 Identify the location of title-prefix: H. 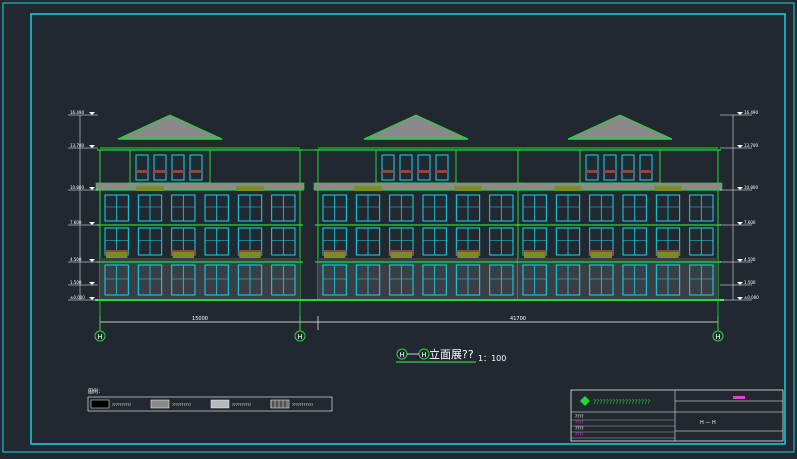
(401, 355).